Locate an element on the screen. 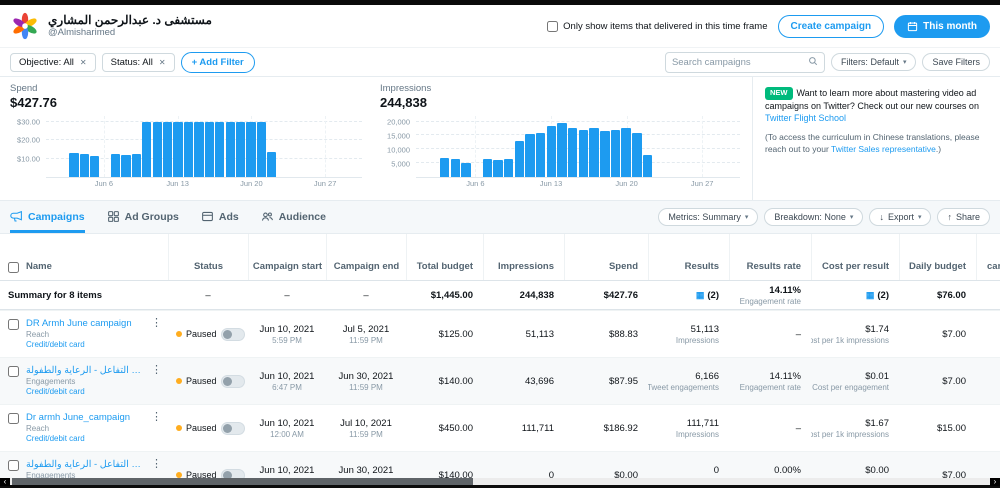 The height and width of the screenshot is (488, 1000). cell-results: ▦ (2) is located at coordinates (688, 295).